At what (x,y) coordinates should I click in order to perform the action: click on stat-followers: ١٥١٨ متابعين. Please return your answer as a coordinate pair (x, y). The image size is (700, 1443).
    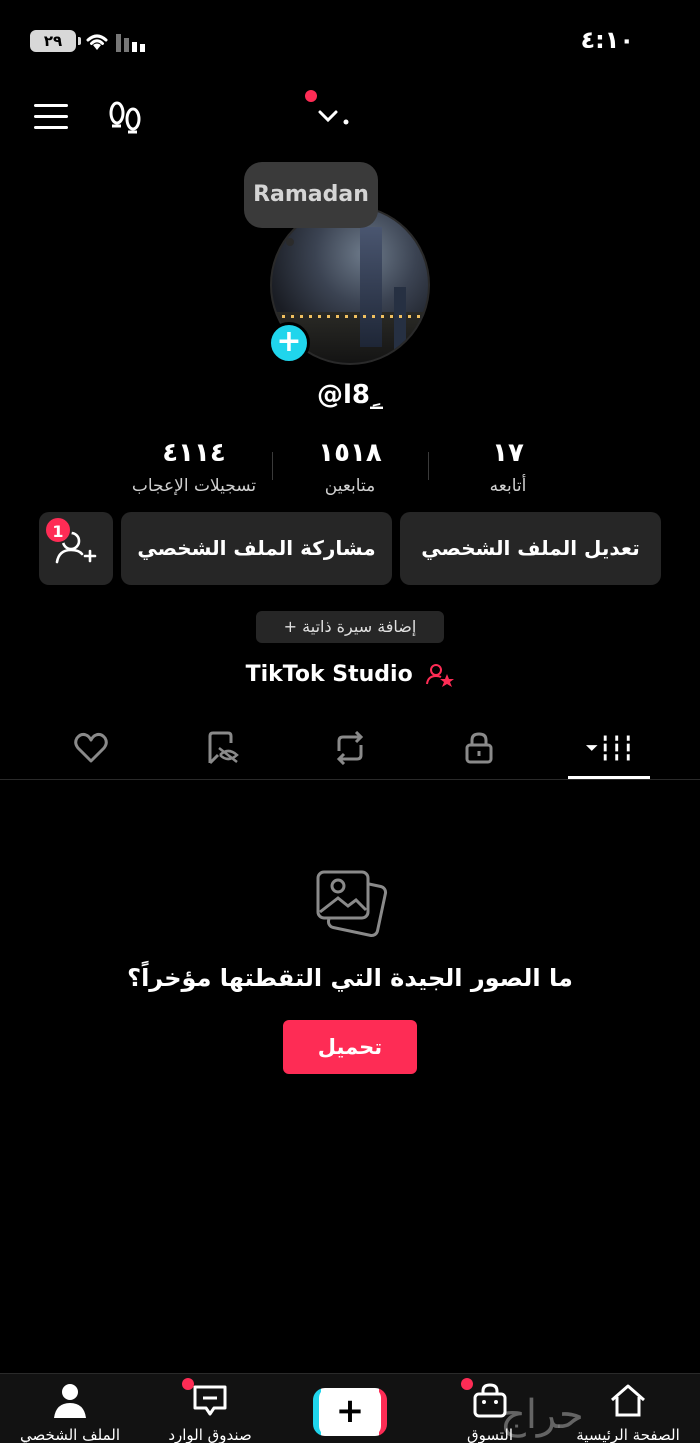
    Looking at the image, I should click on (350, 467).